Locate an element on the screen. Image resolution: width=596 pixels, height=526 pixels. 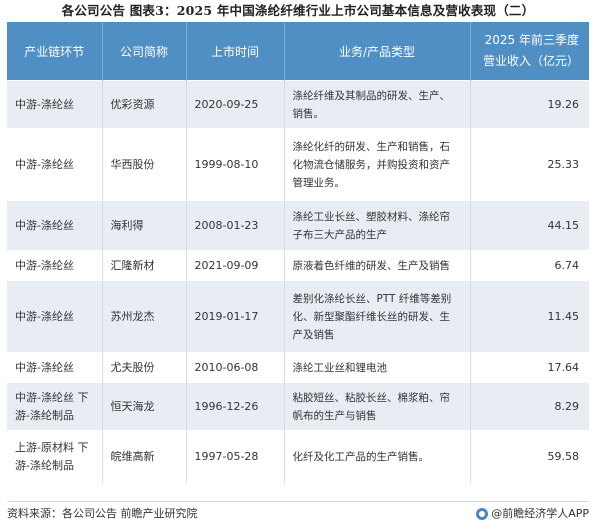
brand-logo-icon is located at coordinates (482, 514).